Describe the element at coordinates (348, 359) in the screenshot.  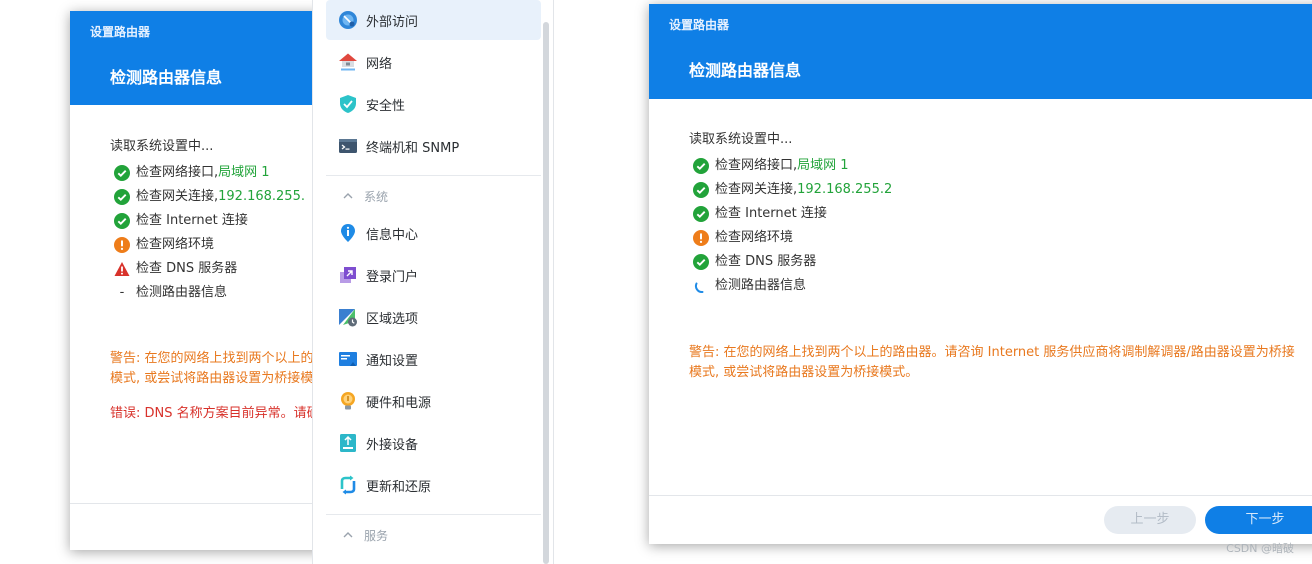
I see `notification-icon` at that location.